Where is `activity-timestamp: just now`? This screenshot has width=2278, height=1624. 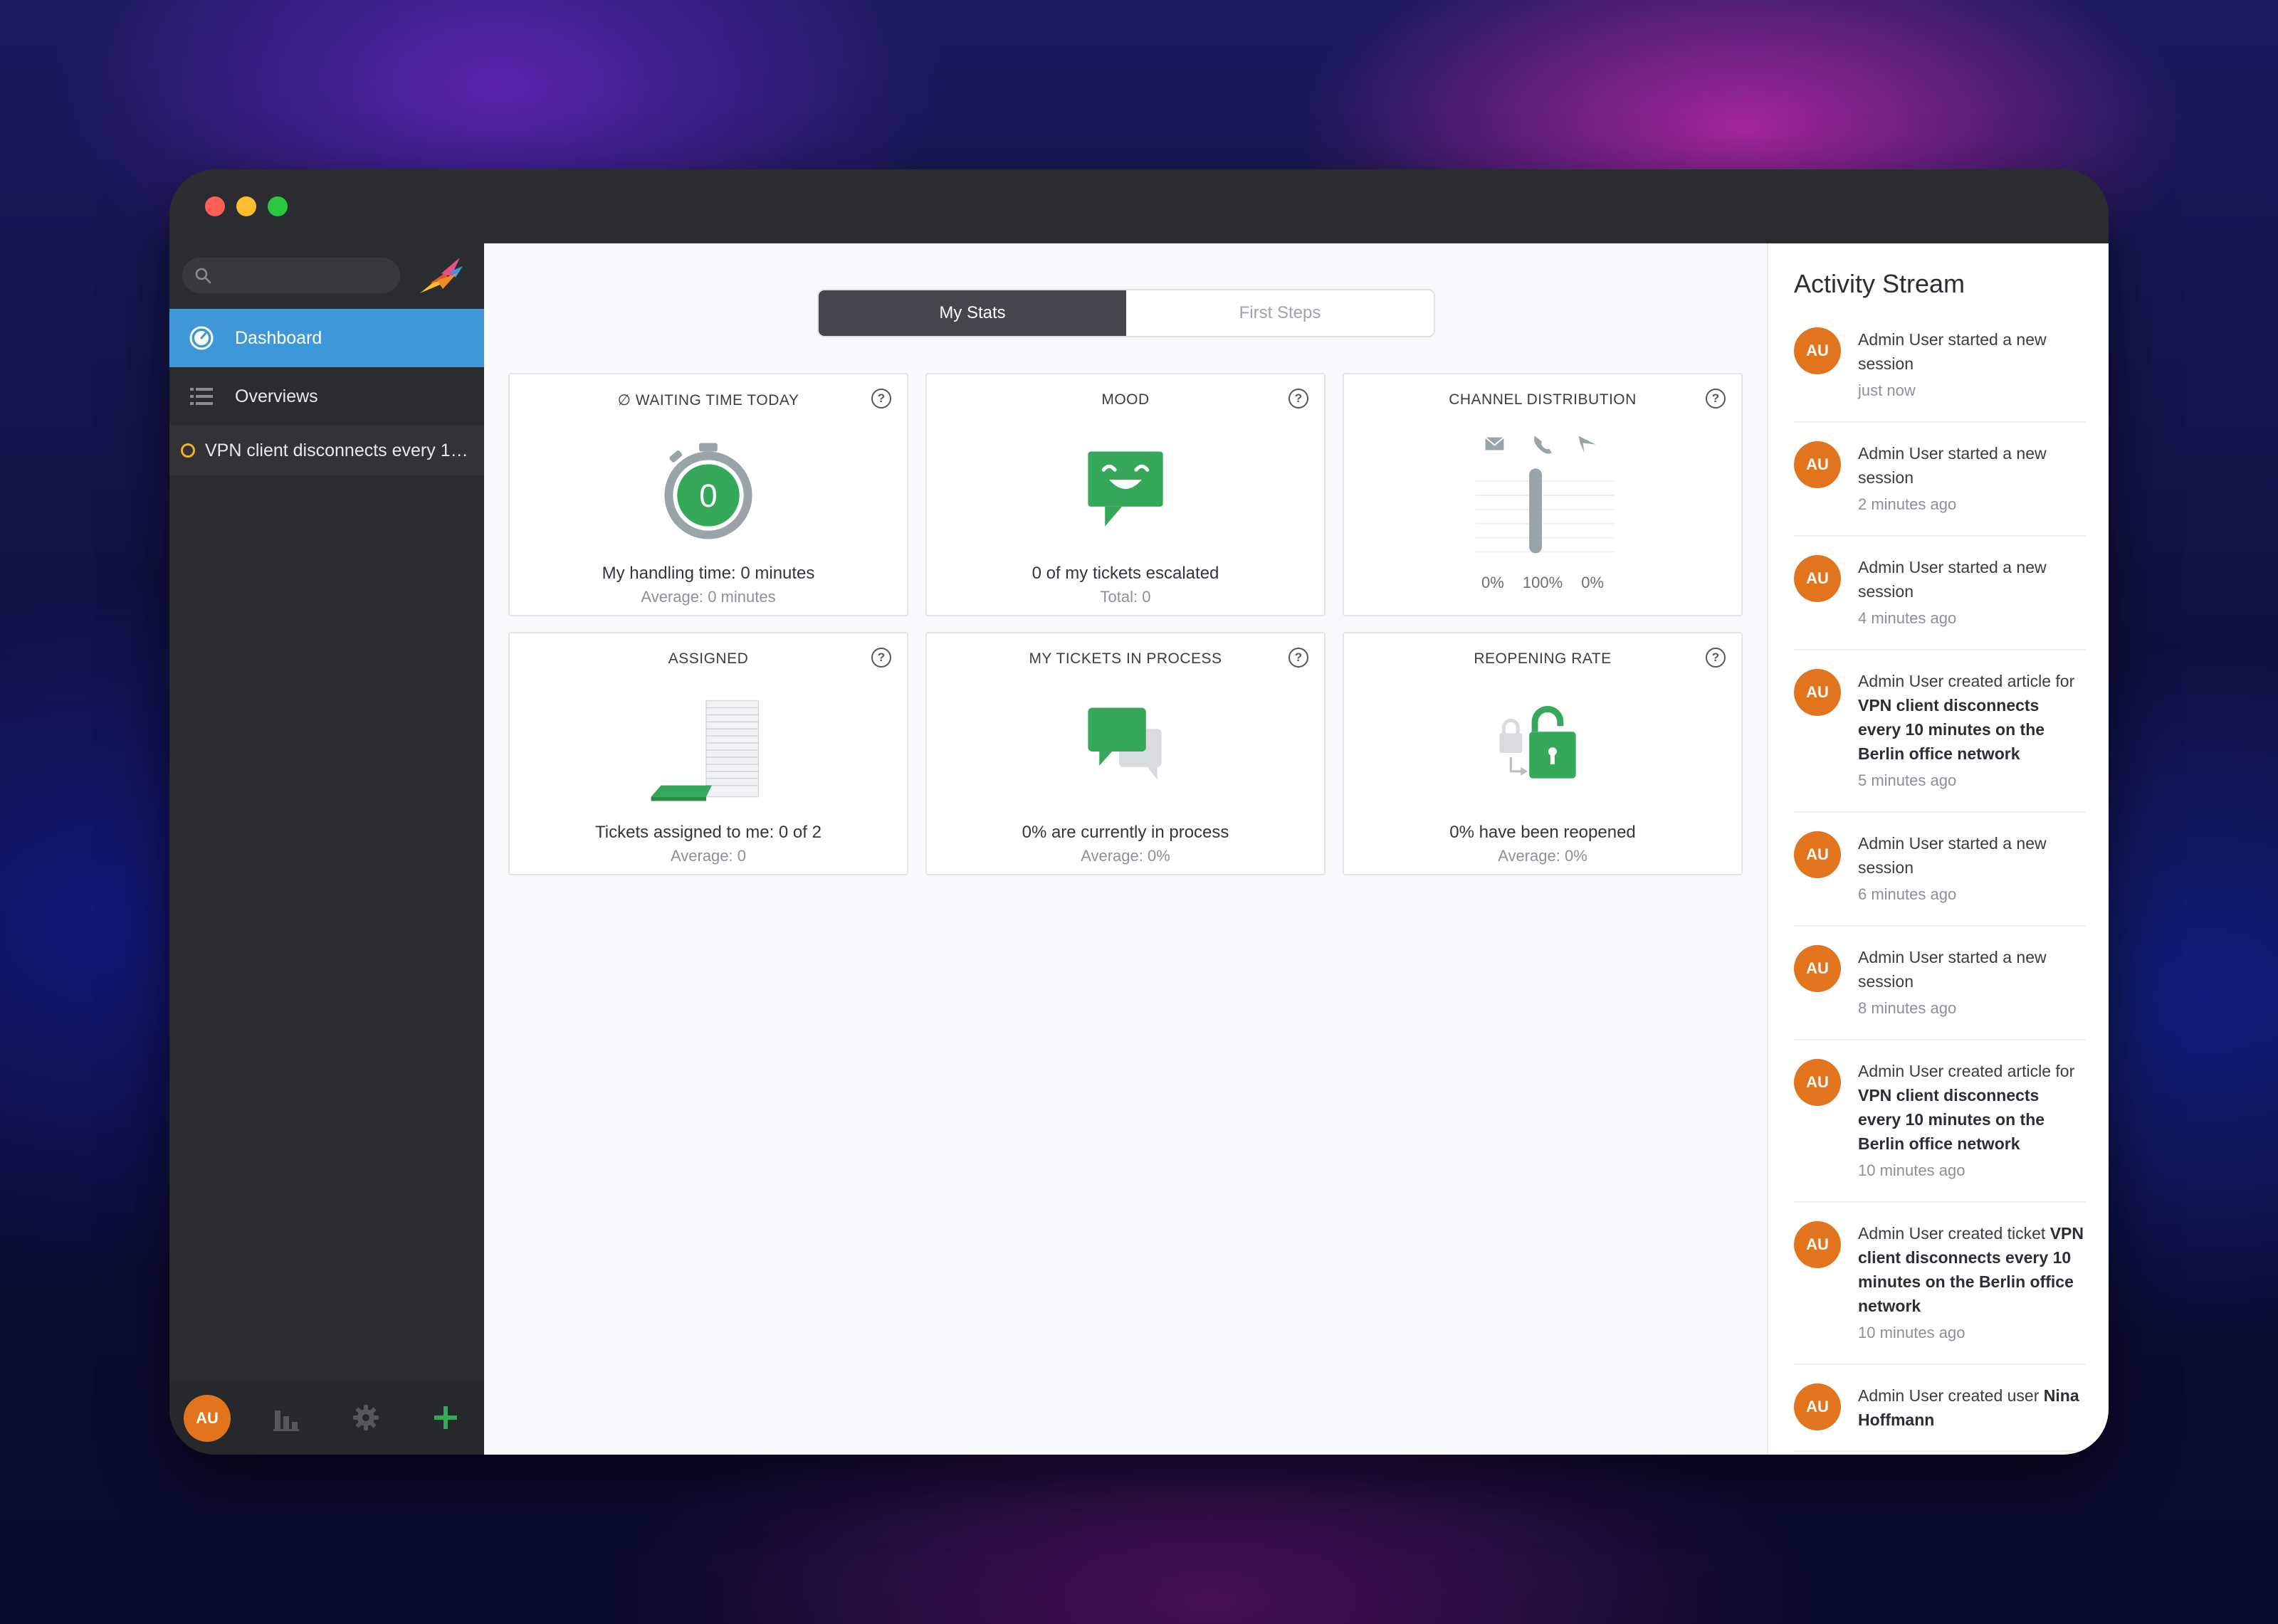 activity-timestamp: just now is located at coordinates (1887, 390).